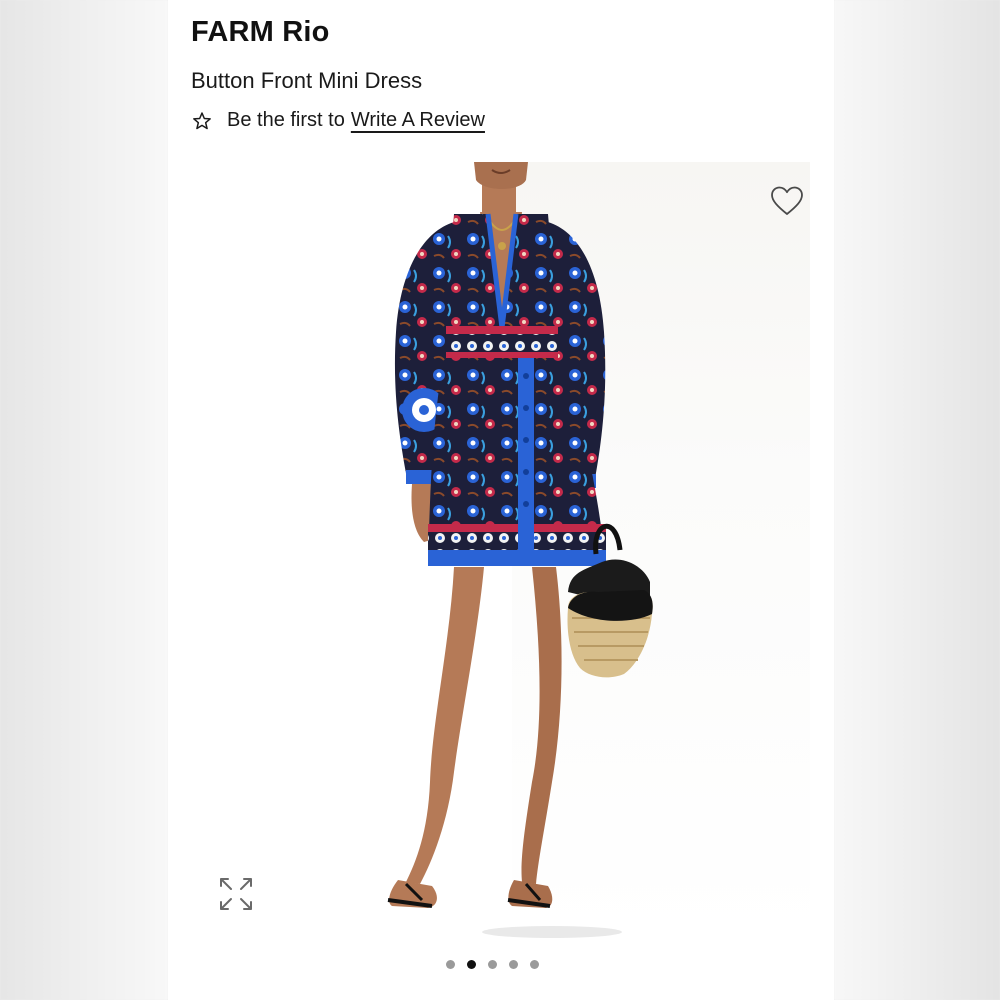 This screenshot has width=1000, height=1000. Describe the element at coordinates (787, 201) in the screenshot. I see `heart-icon` at that location.